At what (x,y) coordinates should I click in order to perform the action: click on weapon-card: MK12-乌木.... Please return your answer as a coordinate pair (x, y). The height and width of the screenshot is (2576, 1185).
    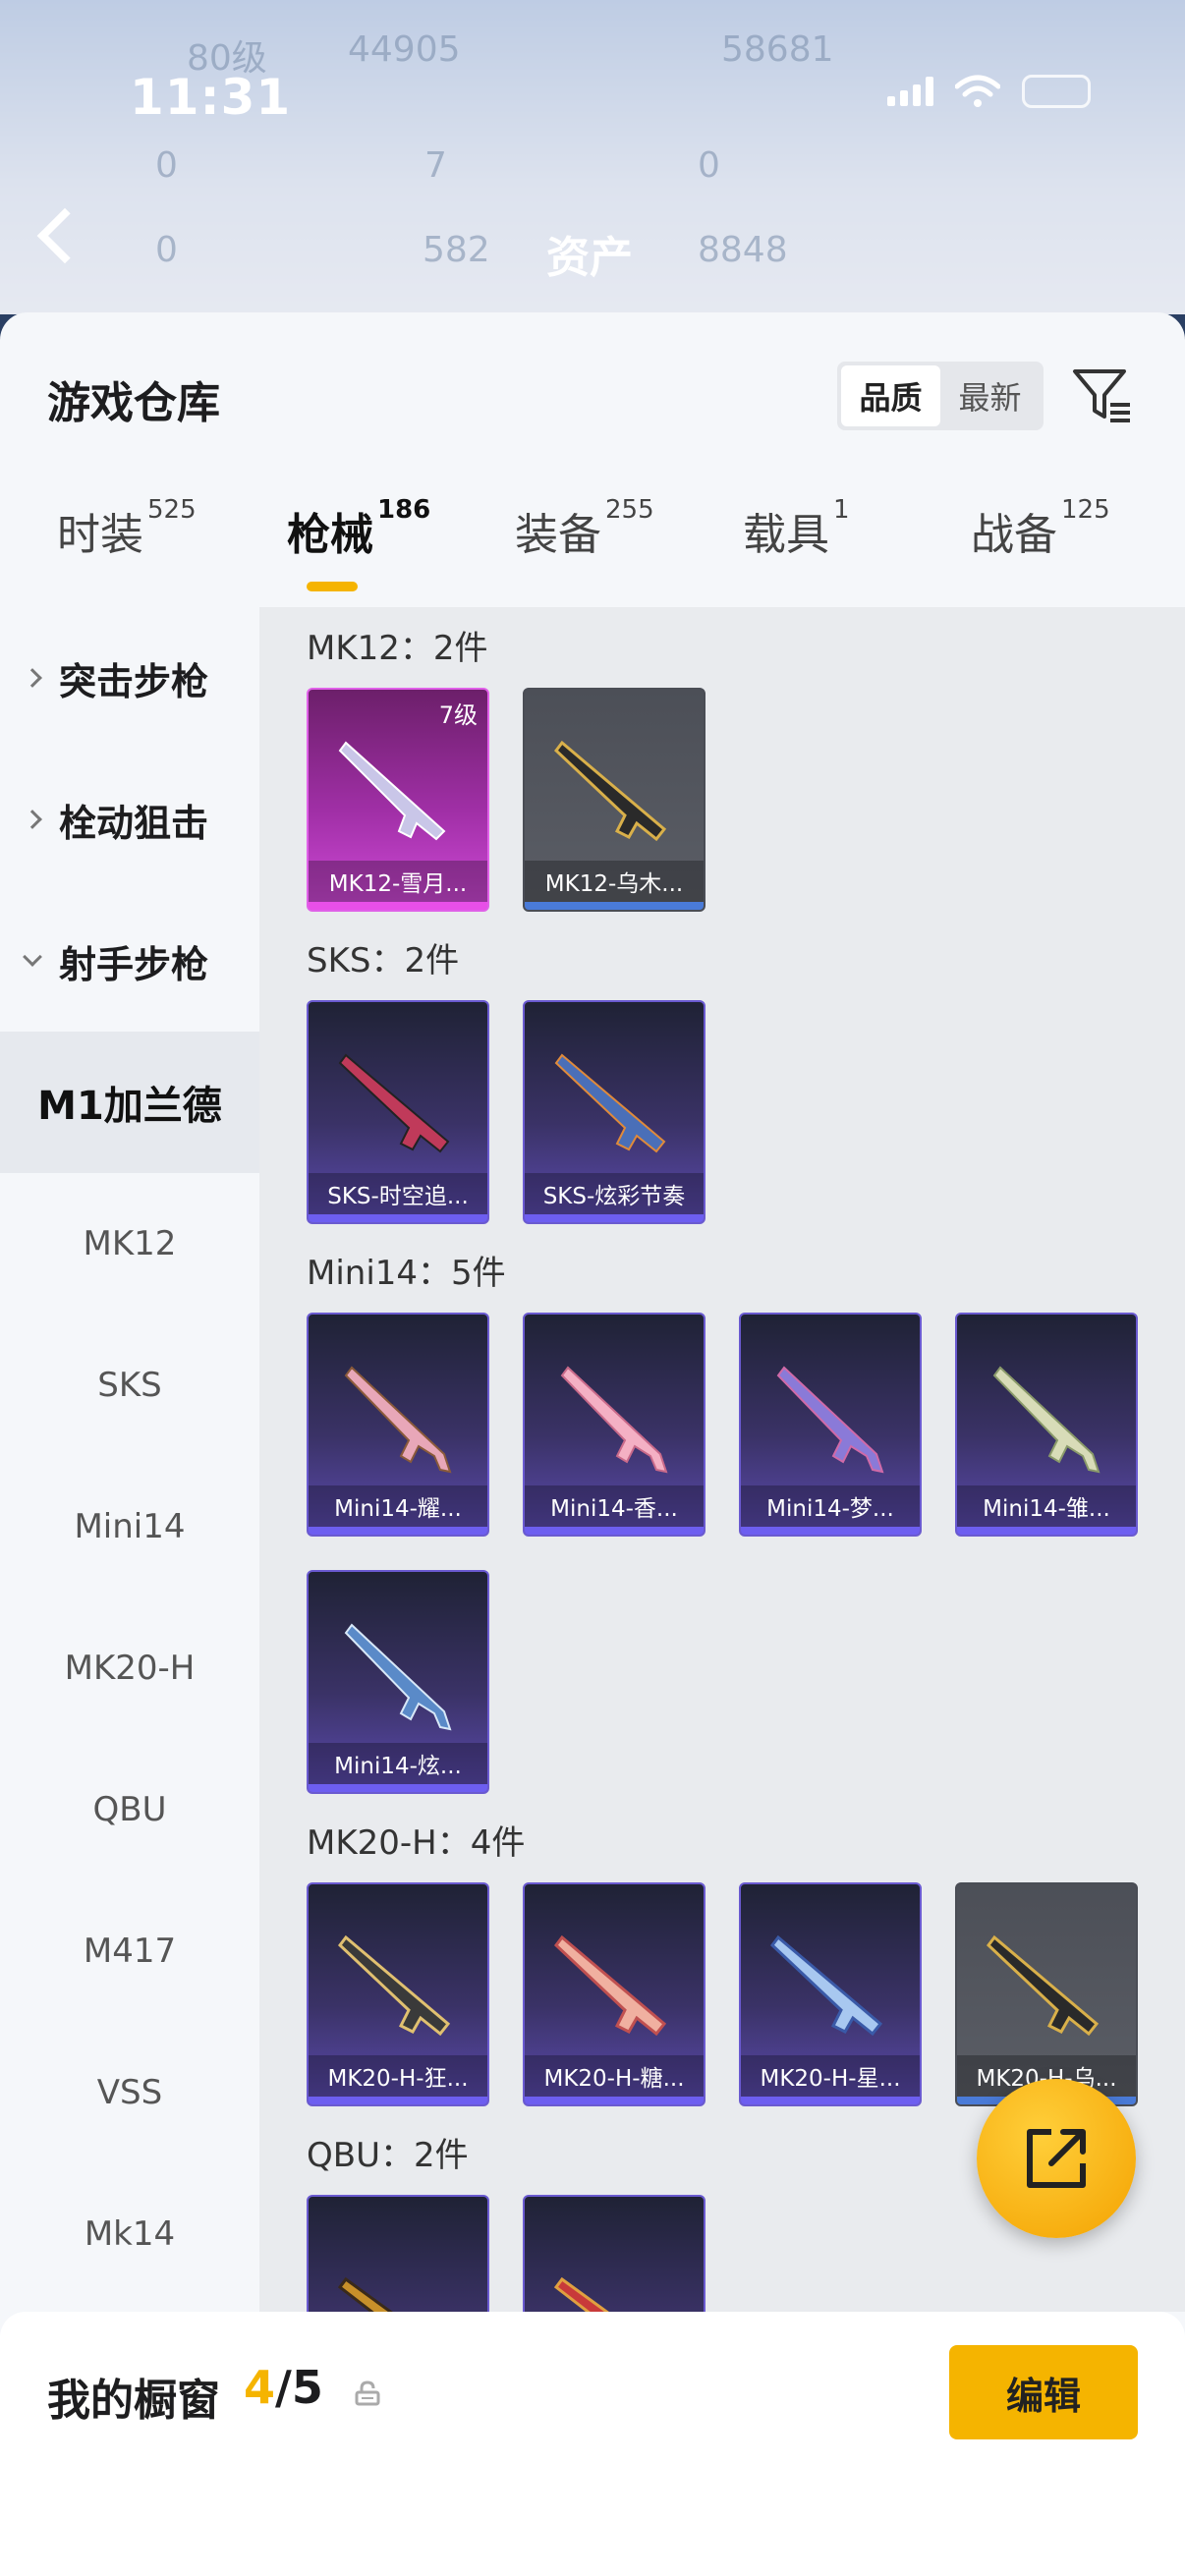
    Looking at the image, I should click on (614, 800).